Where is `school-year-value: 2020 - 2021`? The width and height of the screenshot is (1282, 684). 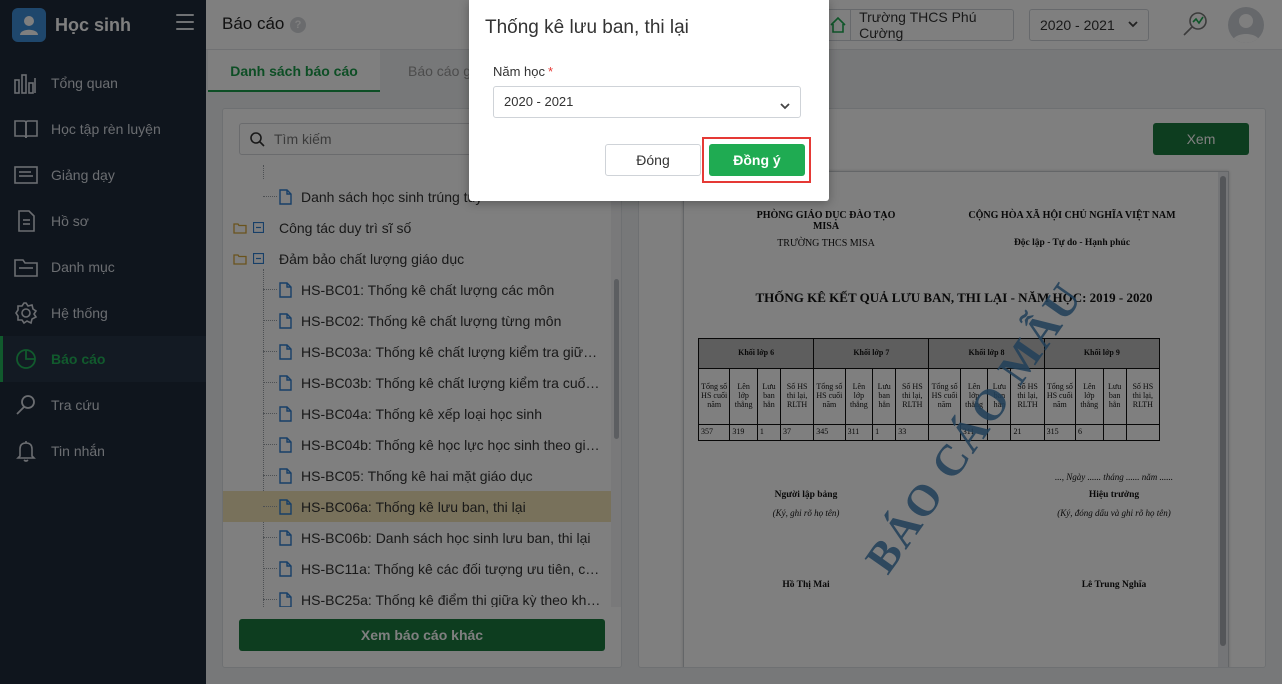 school-year-value: 2020 - 2021 is located at coordinates (539, 101).